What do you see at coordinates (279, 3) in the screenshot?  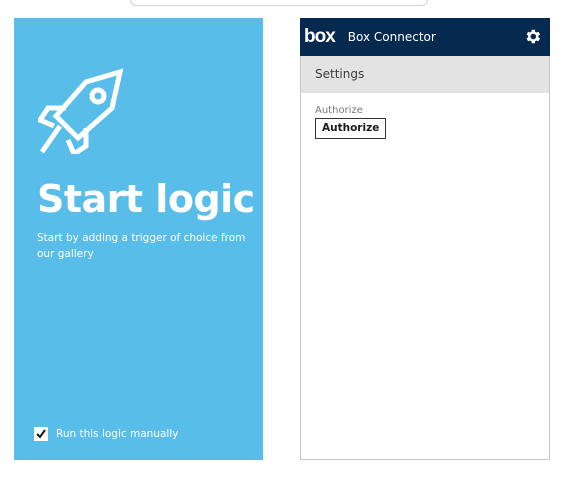 I see `callout-arrow` at bounding box center [279, 3].